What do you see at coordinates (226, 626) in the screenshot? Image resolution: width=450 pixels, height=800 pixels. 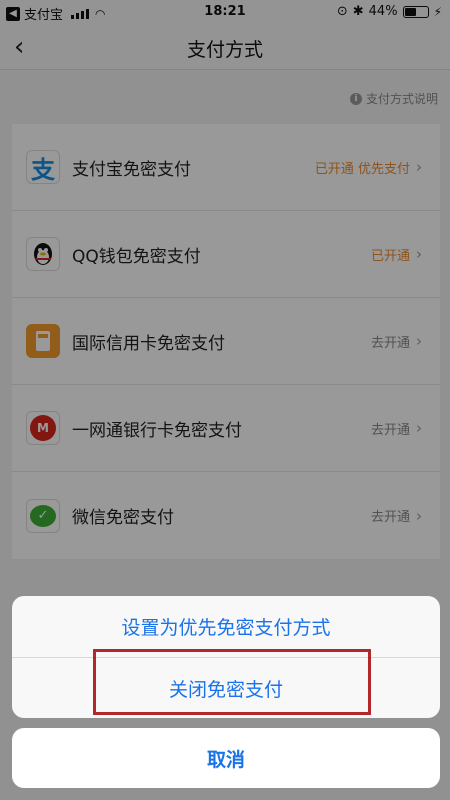 I see `set-preferred-button: 设置为优先免密支付方式` at bounding box center [226, 626].